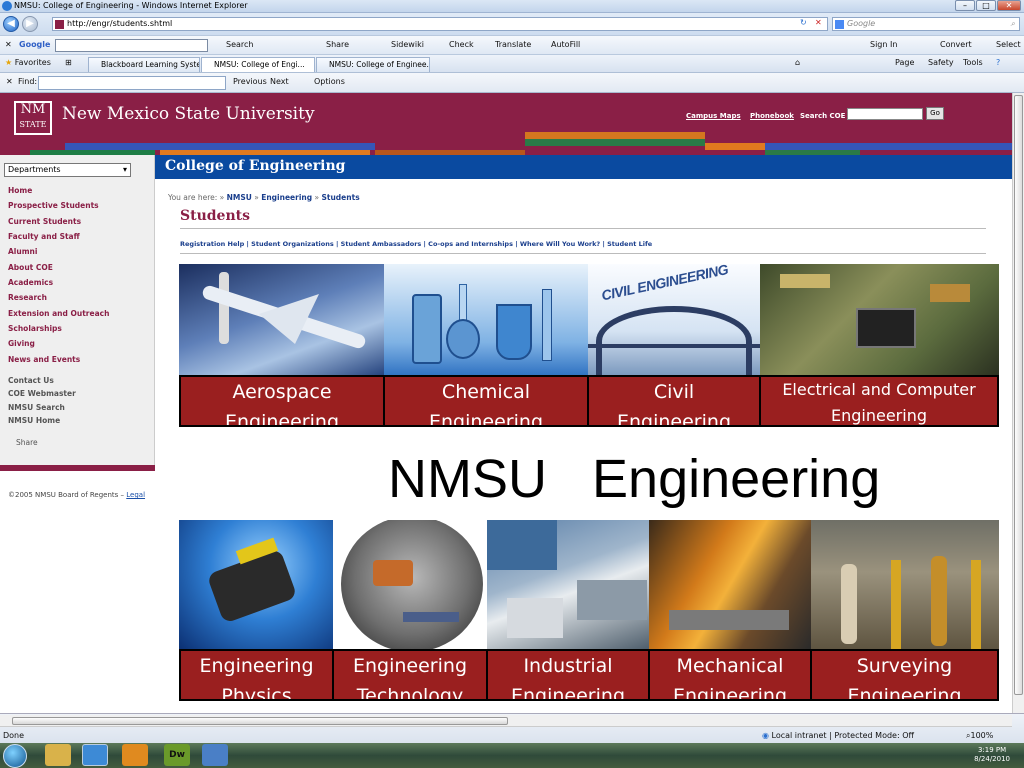  What do you see at coordinates (30, 267) in the screenshot?
I see `nav-about-coe: About COE` at bounding box center [30, 267].